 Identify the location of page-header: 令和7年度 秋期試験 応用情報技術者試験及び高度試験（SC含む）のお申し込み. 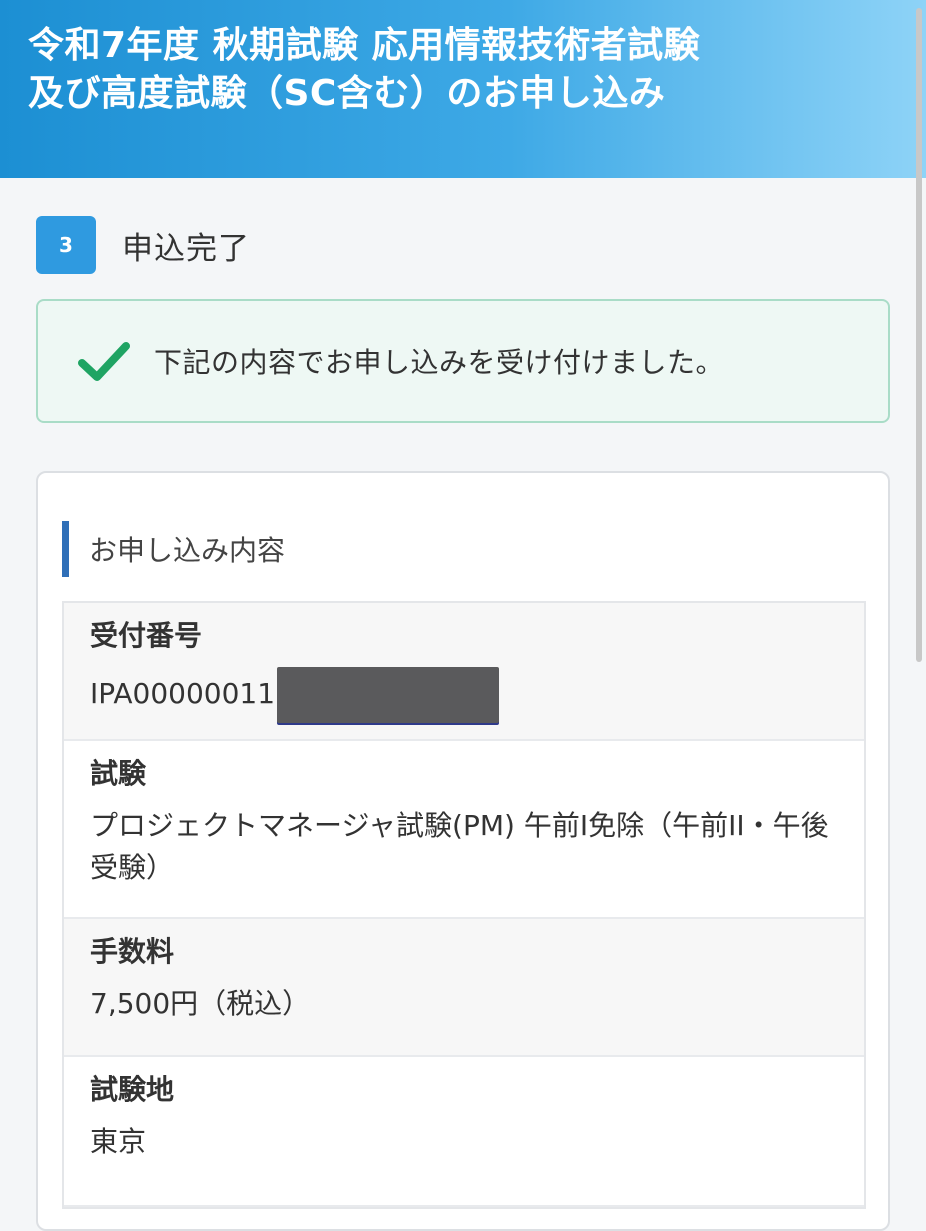
(463, 89).